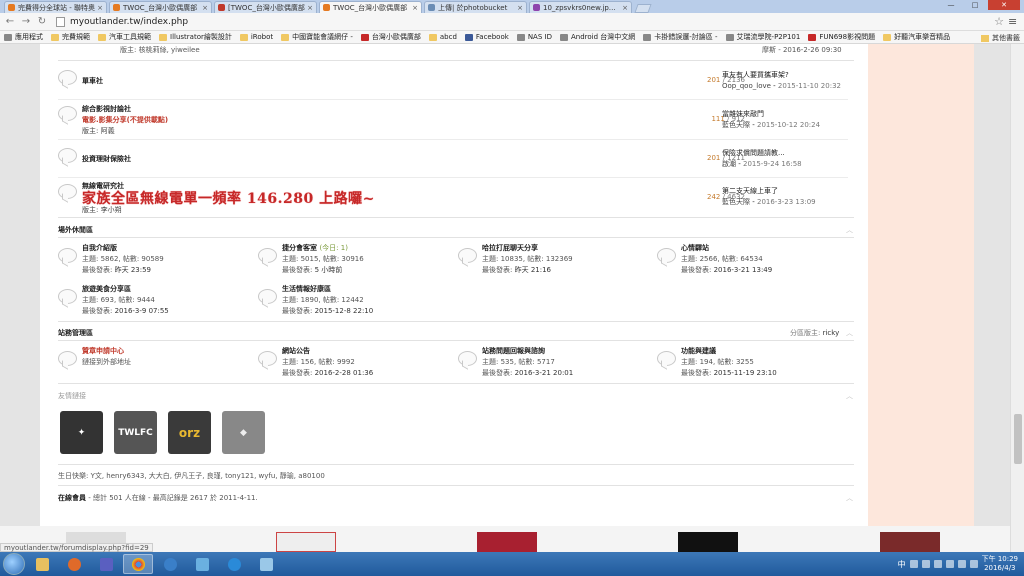  What do you see at coordinates (442, 37) in the screenshot?
I see `bookmark-item: abcd` at bounding box center [442, 37].